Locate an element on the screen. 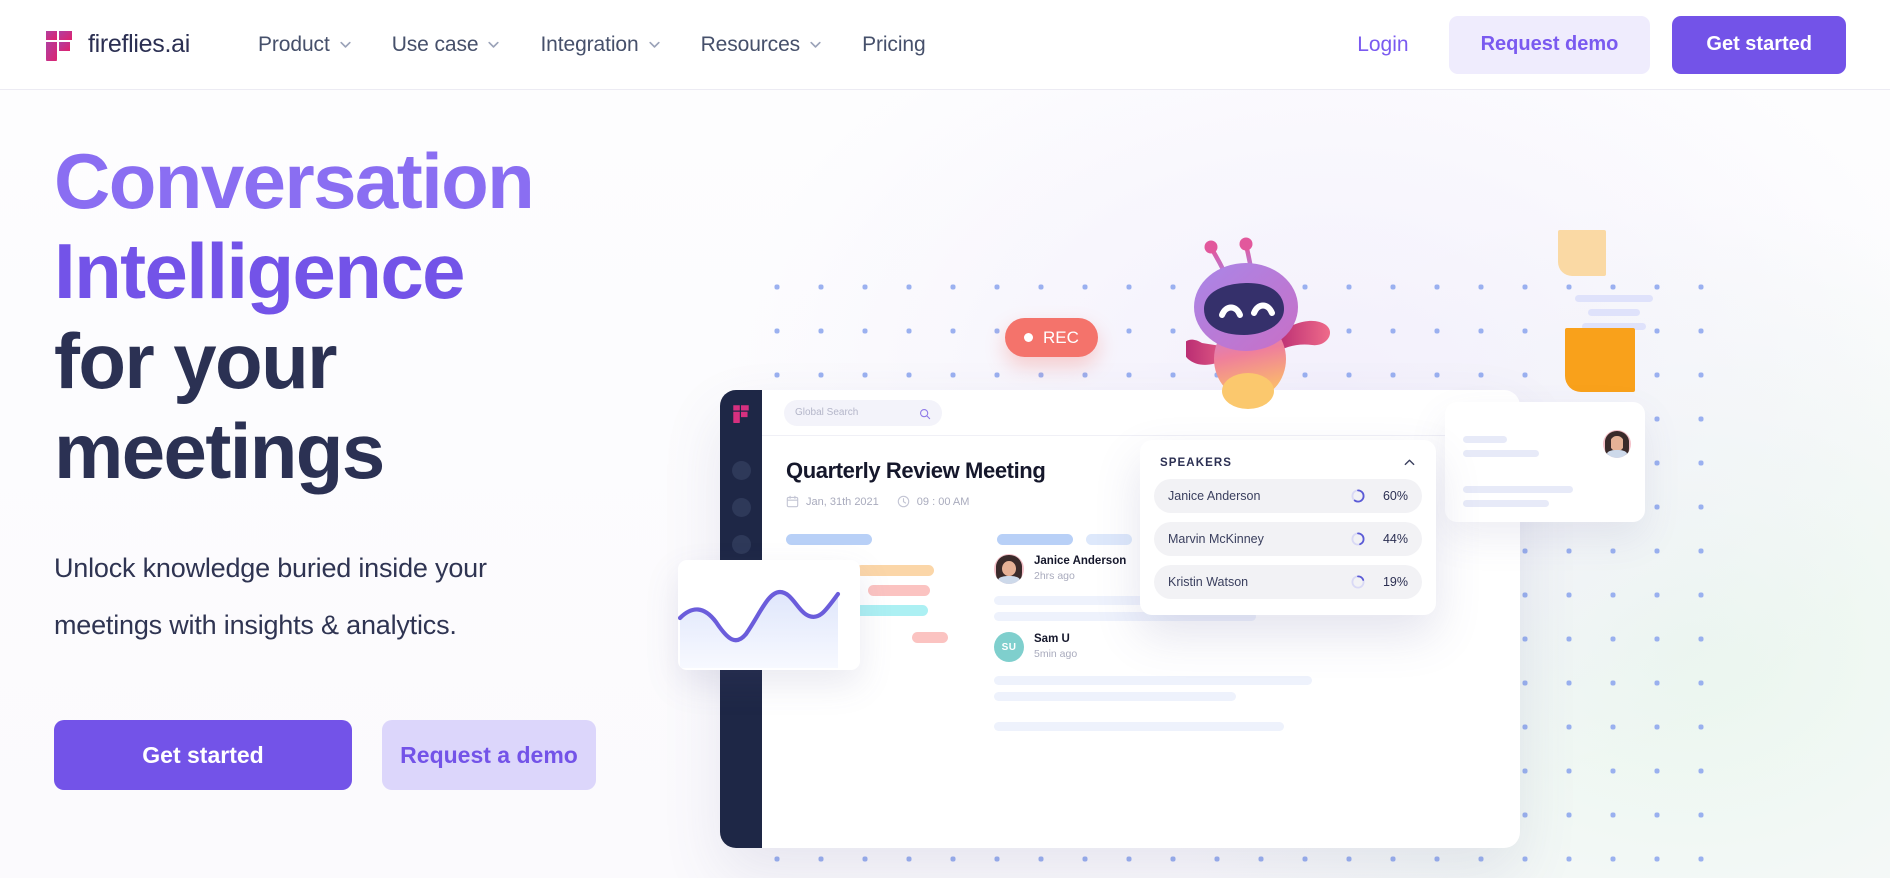 This screenshot has height=878, width=1890. search-icon is located at coordinates (925, 413).